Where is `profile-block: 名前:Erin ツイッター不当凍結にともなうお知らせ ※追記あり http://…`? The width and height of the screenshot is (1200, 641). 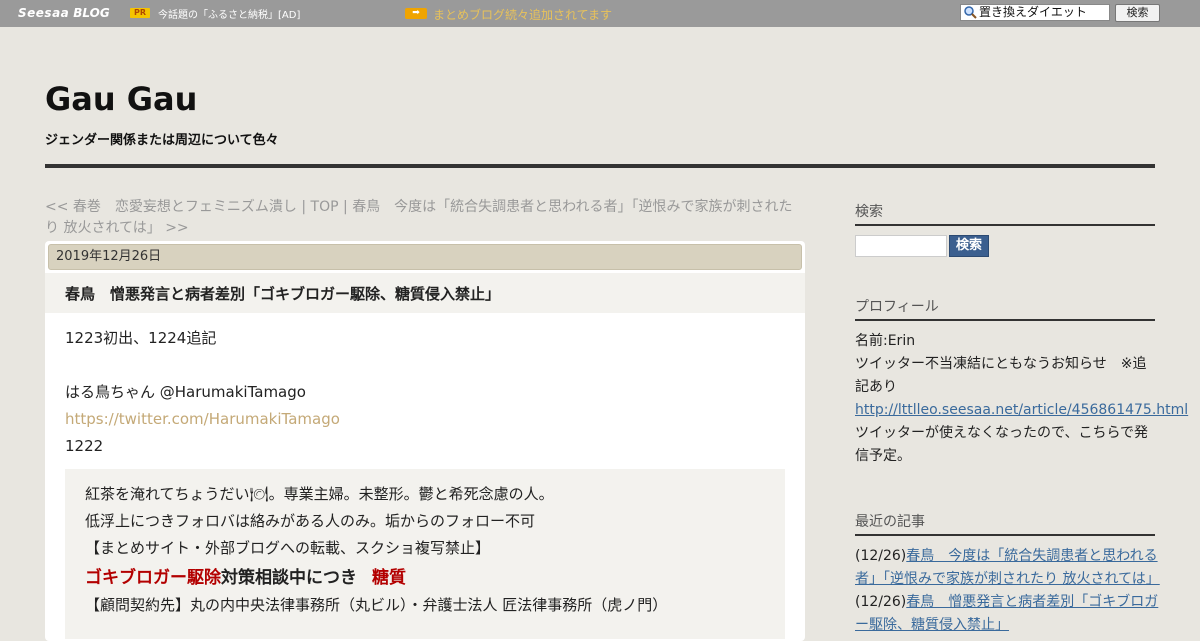
profile-block: 名前:Erin ツイッター不当凍結にともなうお知らせ ※追記あり http://… is located at coordinates (1021, 399).